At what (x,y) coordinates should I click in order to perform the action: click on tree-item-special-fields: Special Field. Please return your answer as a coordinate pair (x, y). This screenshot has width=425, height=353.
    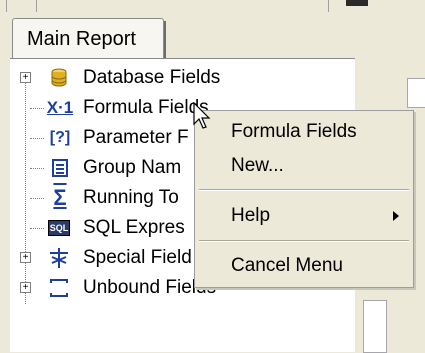
    Looking at the image, I should click on (137, 258).